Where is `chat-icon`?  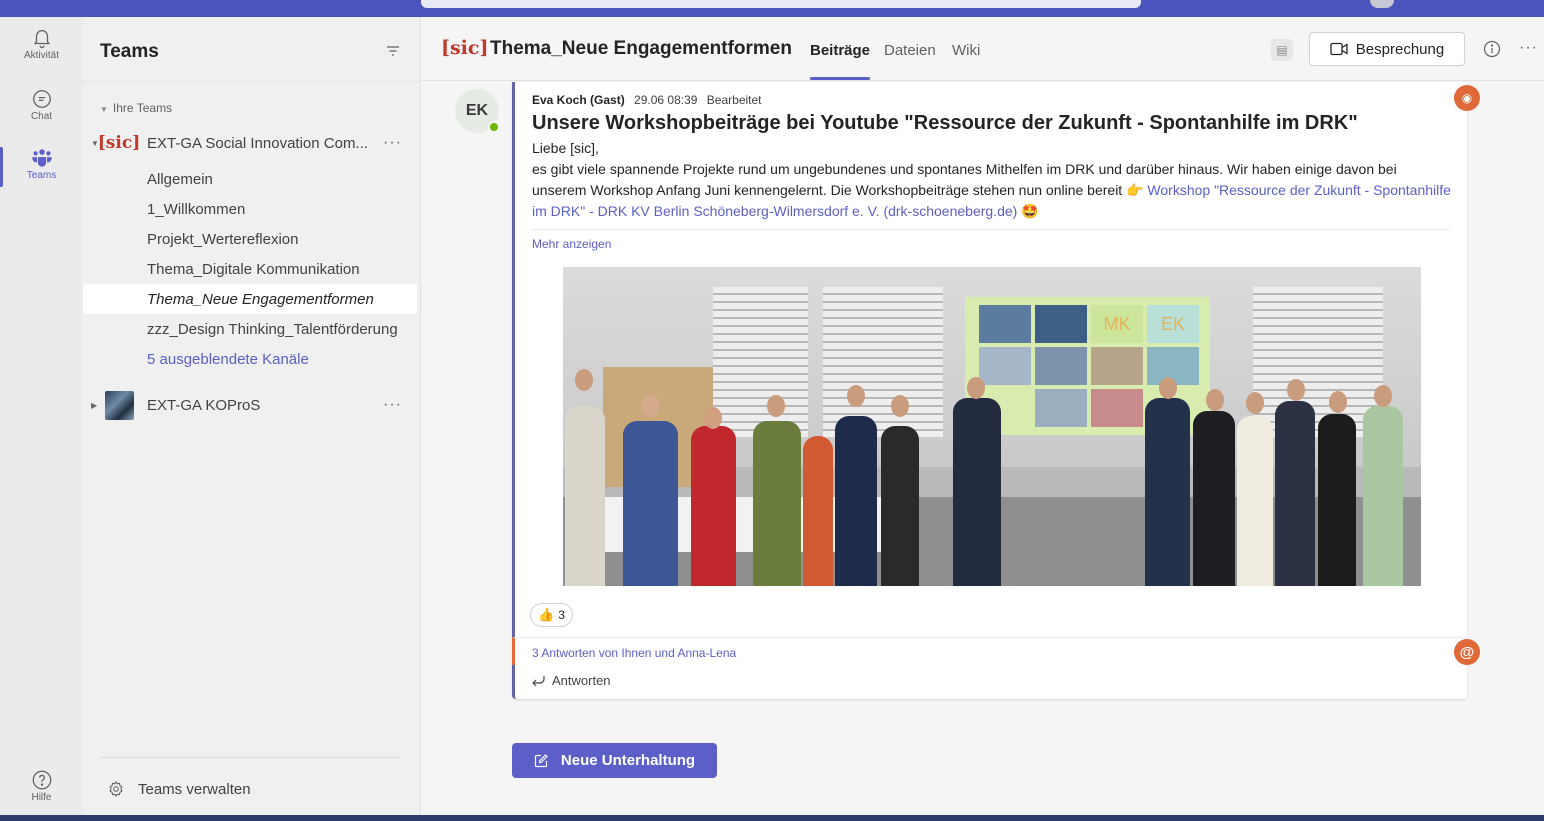
chat-icon is located at coordinates (41, 99).